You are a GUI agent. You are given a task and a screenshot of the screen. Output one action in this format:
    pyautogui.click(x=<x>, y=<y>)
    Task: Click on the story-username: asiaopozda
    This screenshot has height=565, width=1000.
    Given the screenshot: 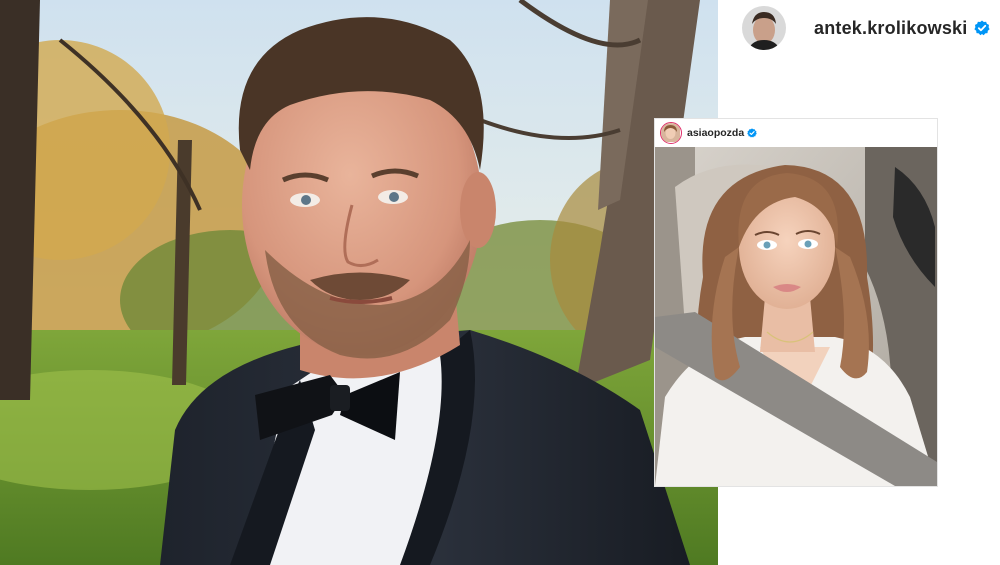 What is the action you would take?
    pyautogui.click(x=715, y=133)
    